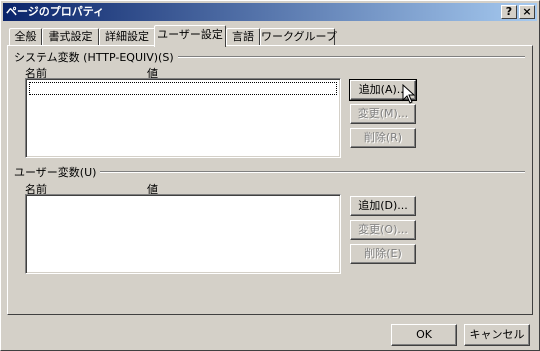  I want to click on tab-formatting: 書式設定, so click(70, 37).